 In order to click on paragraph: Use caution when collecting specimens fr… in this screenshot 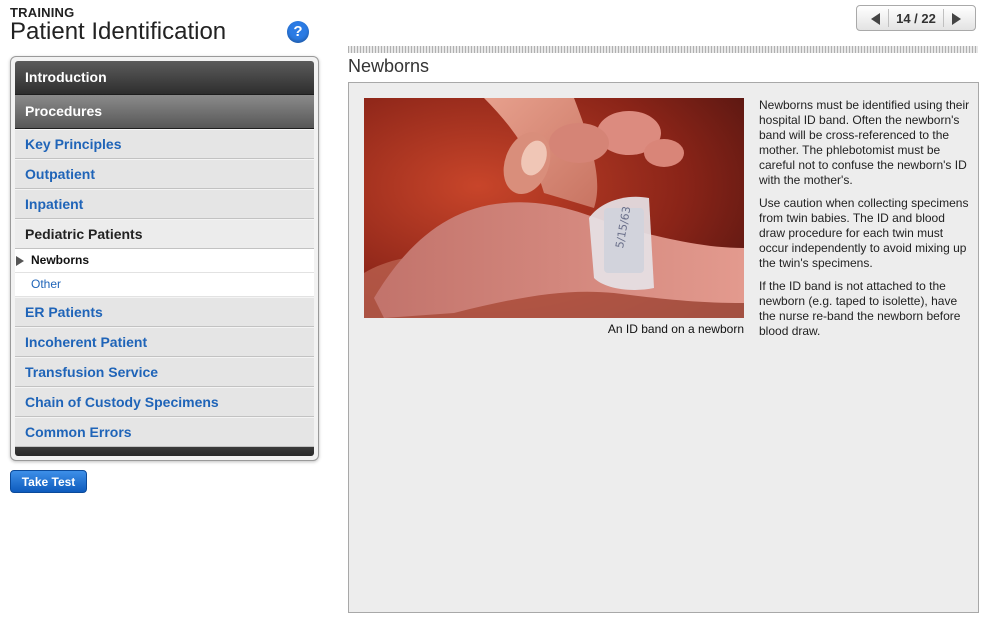, I will do `click(864, 233)`.